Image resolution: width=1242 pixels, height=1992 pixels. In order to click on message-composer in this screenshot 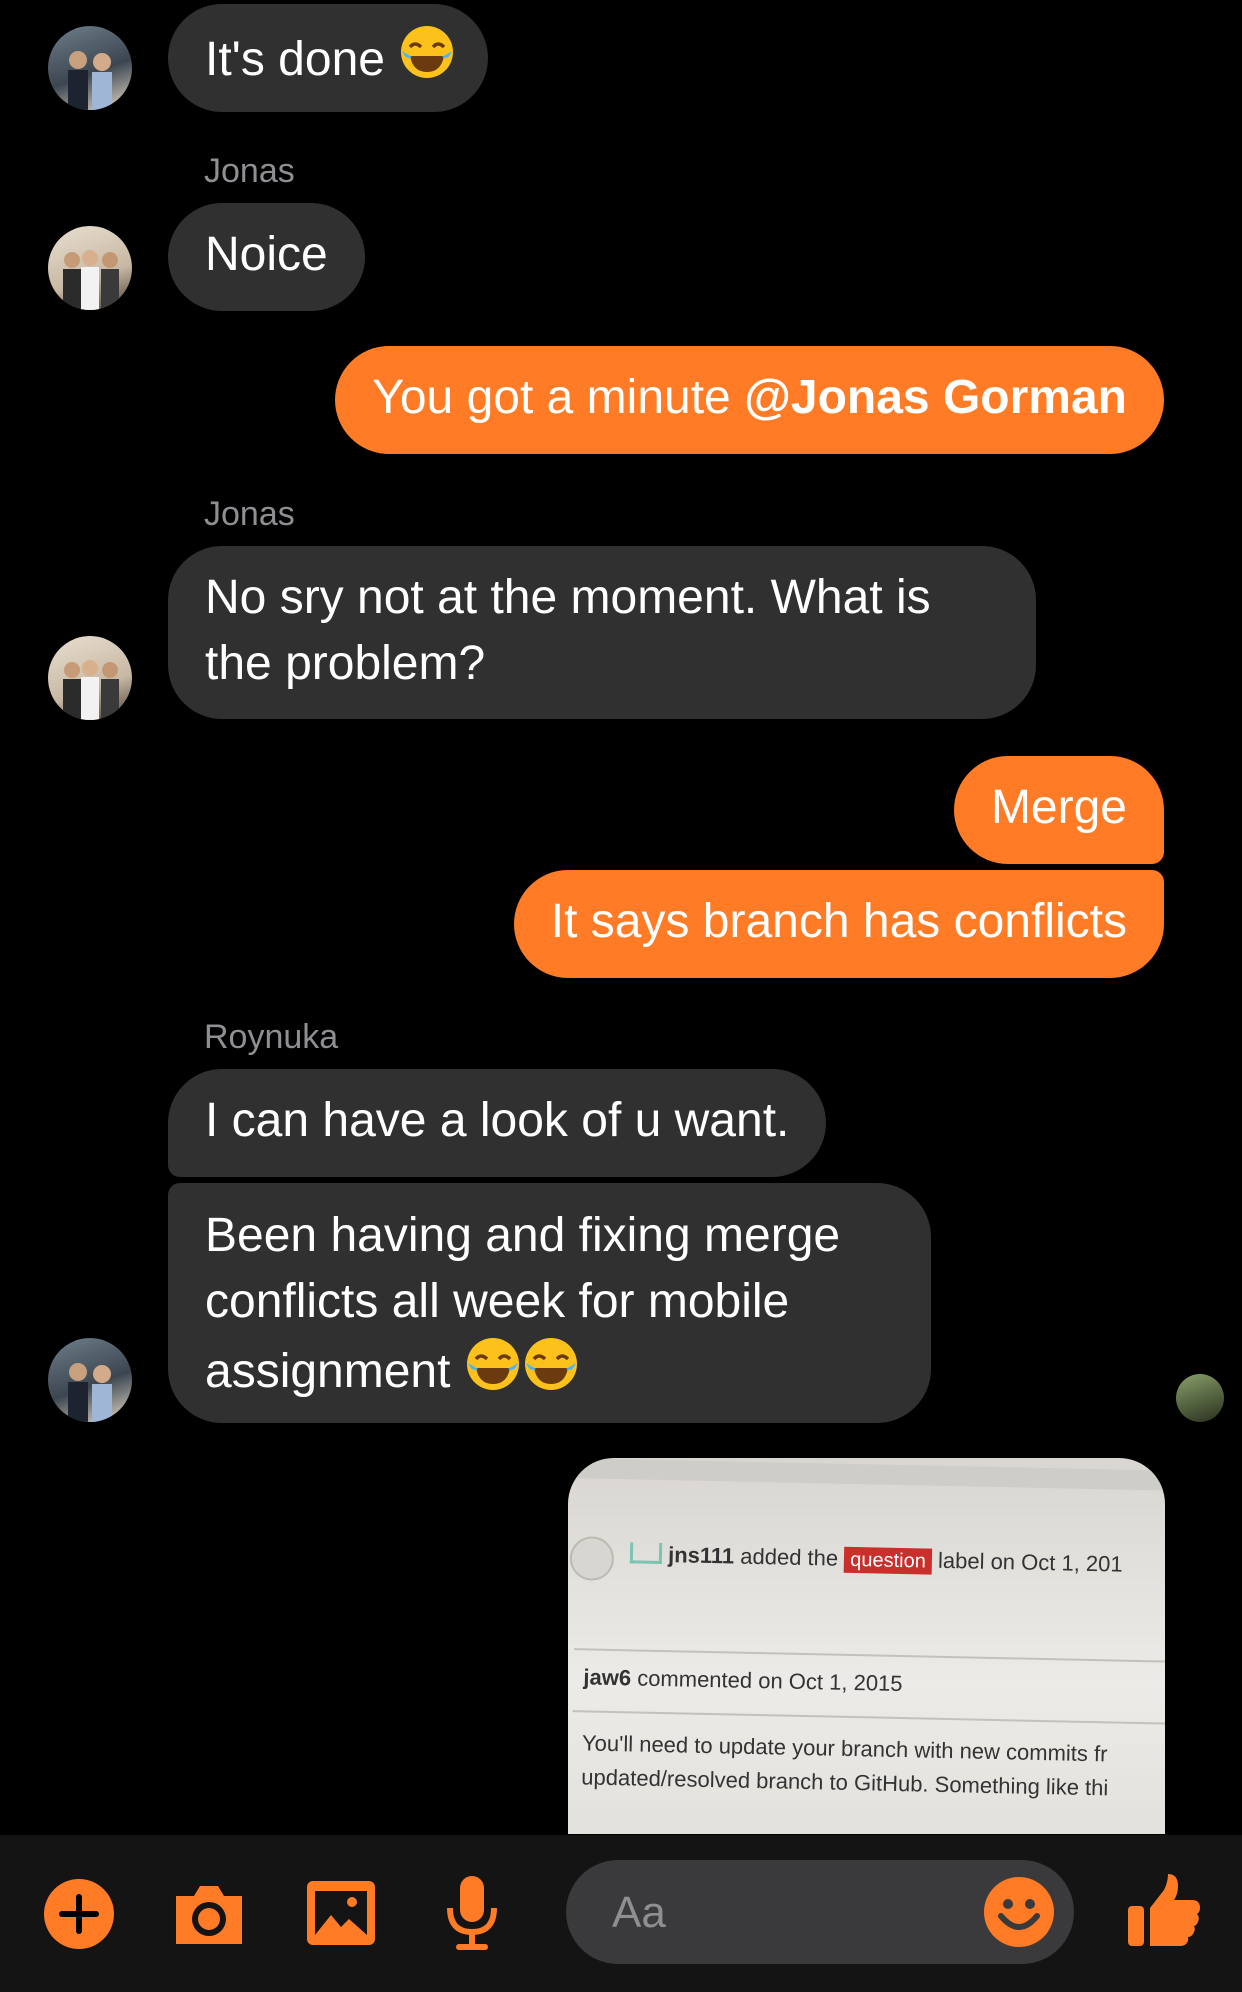, I will do `click(820, 1912)`.